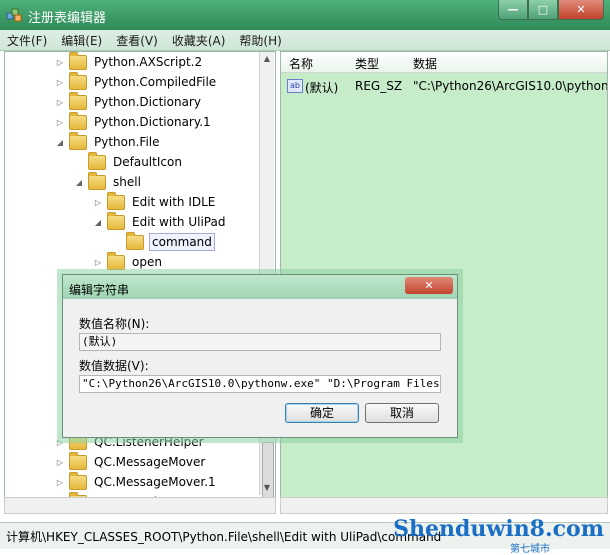 This screenshot has width=610, height=555. What do you see at coordinates (128, 261) in the screenshot?
I see `tree-node: ▷ open` at bounding box center [128, 261].